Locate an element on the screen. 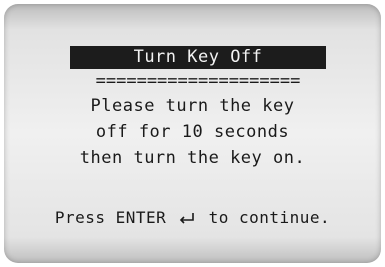 The image size is (385, 267). message-line-1: Please turn the key is located at coordinates (192, 106).